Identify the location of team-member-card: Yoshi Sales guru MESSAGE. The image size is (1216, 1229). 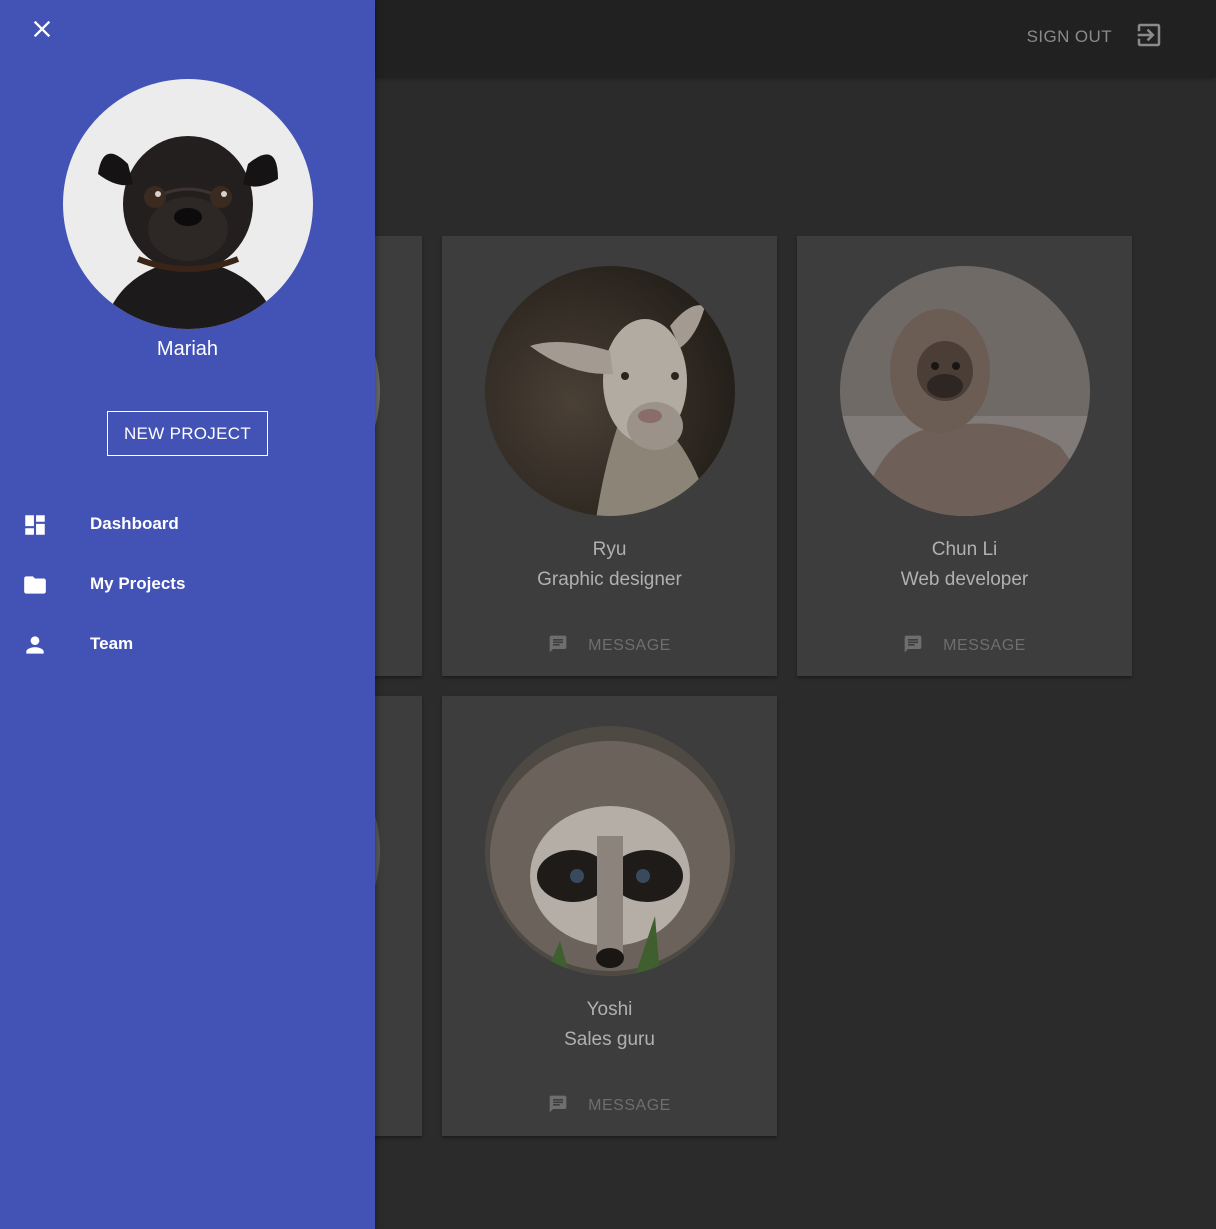
(609, 916).